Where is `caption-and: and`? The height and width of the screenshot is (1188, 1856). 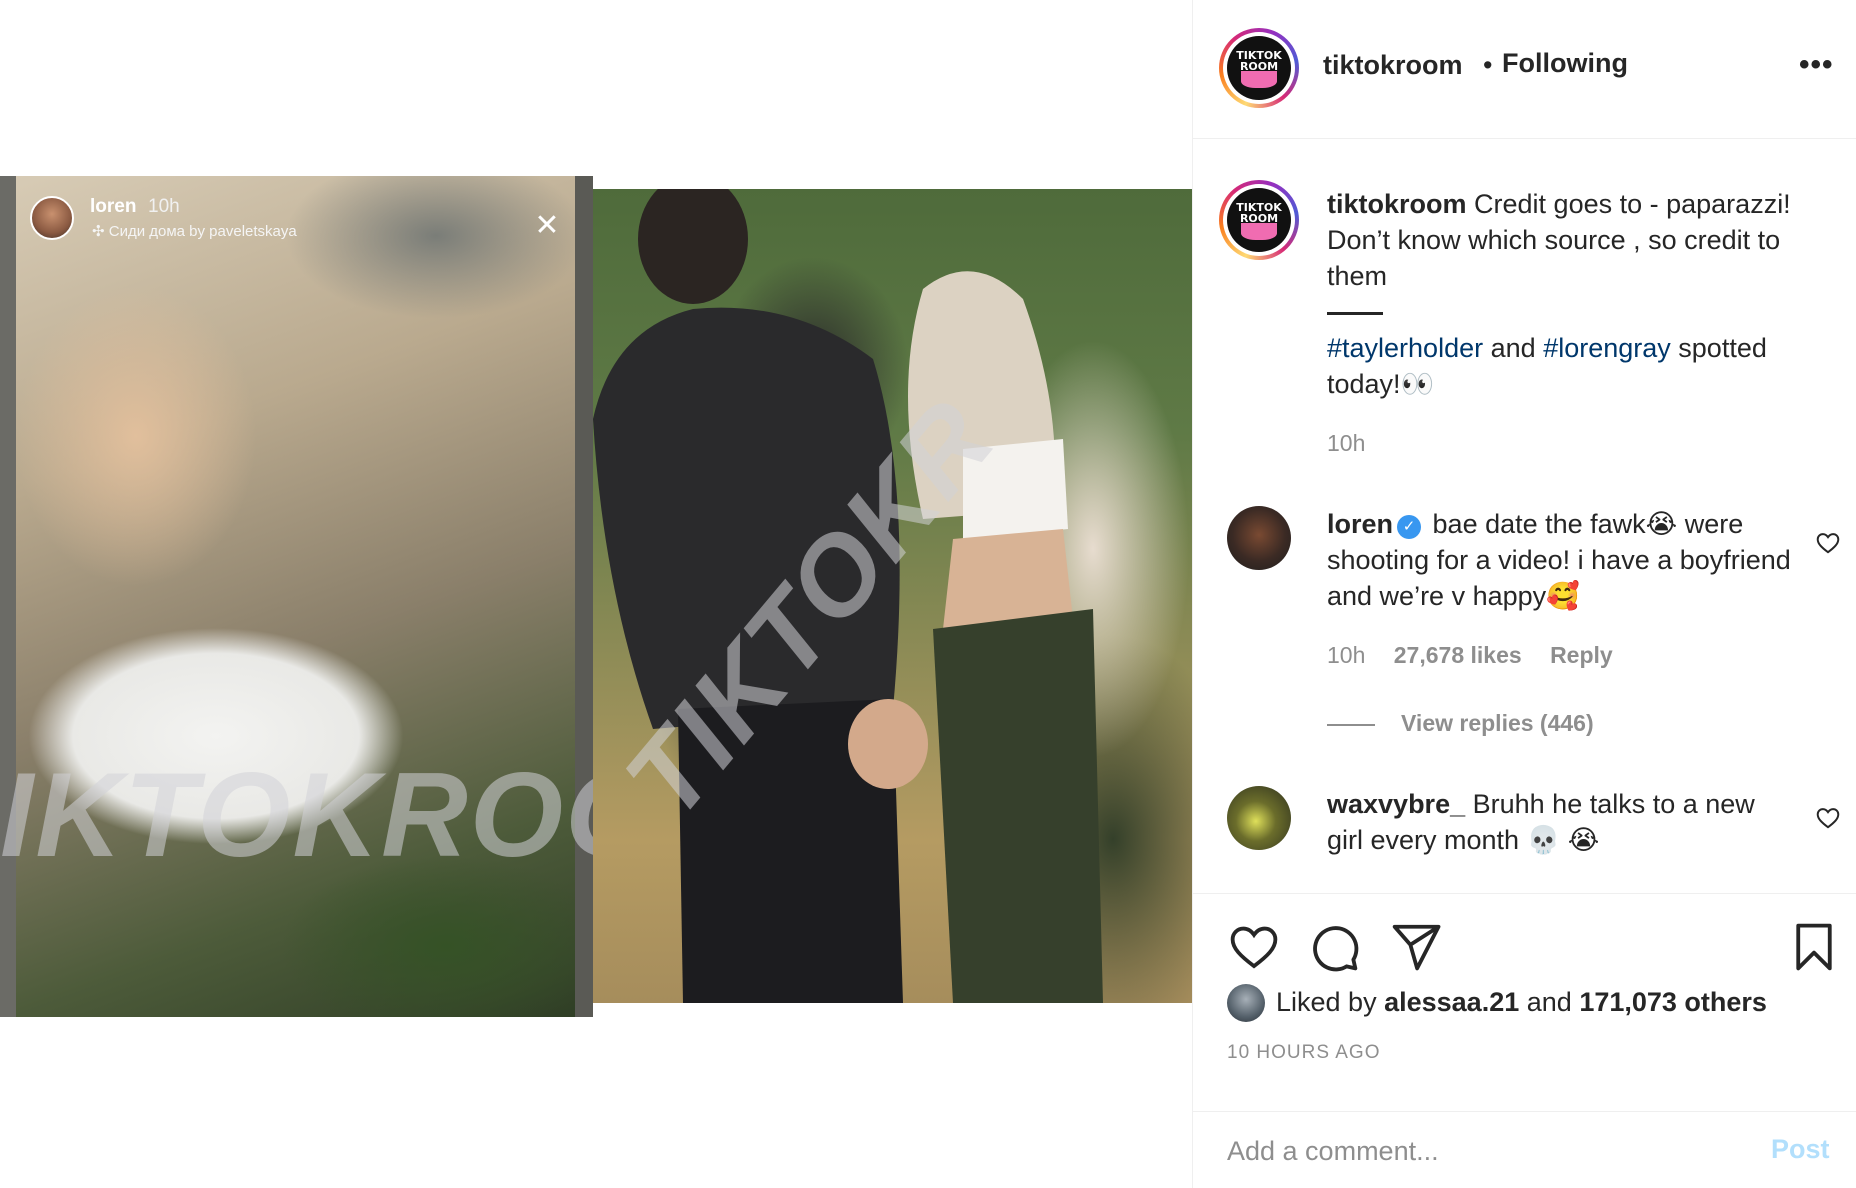
caption-and: and is located at coordinates (1513, 348).